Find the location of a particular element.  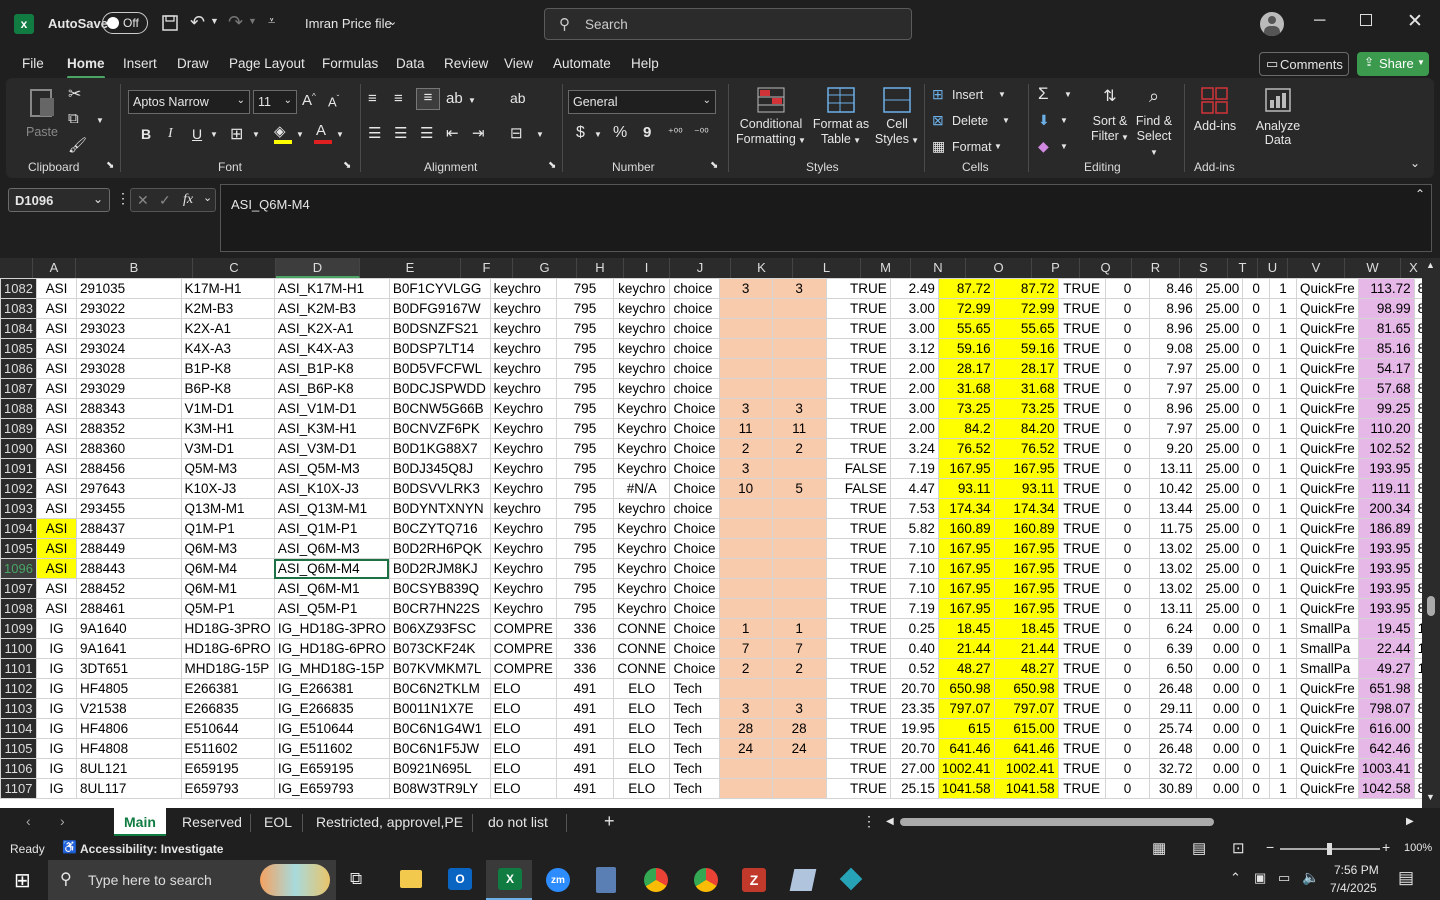

cell-b: 293029 is located at coordinates (129, 388).